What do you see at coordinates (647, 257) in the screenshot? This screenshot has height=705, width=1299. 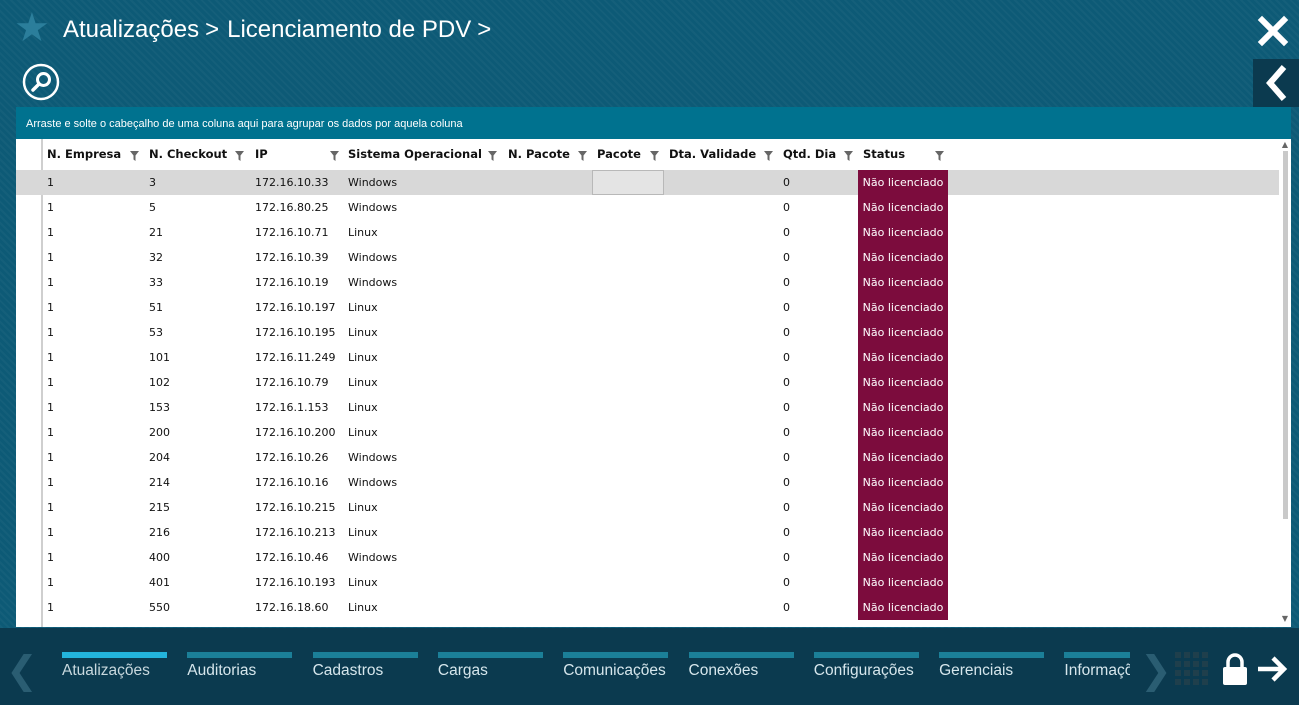 I see `table-row: 1 32 172.16.10.39 Windows 0 Não licenciado` at bounding box center [647, 257].